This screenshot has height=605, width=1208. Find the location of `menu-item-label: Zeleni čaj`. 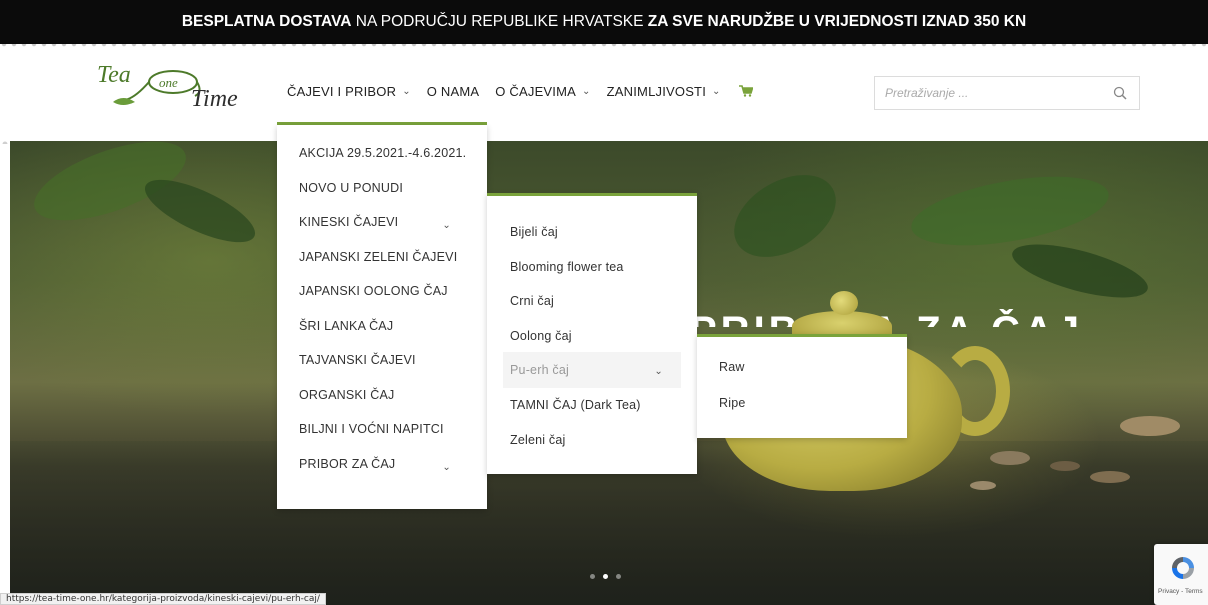

menu-item-label: Zeleni čaj is located at coordinates (538, 439).